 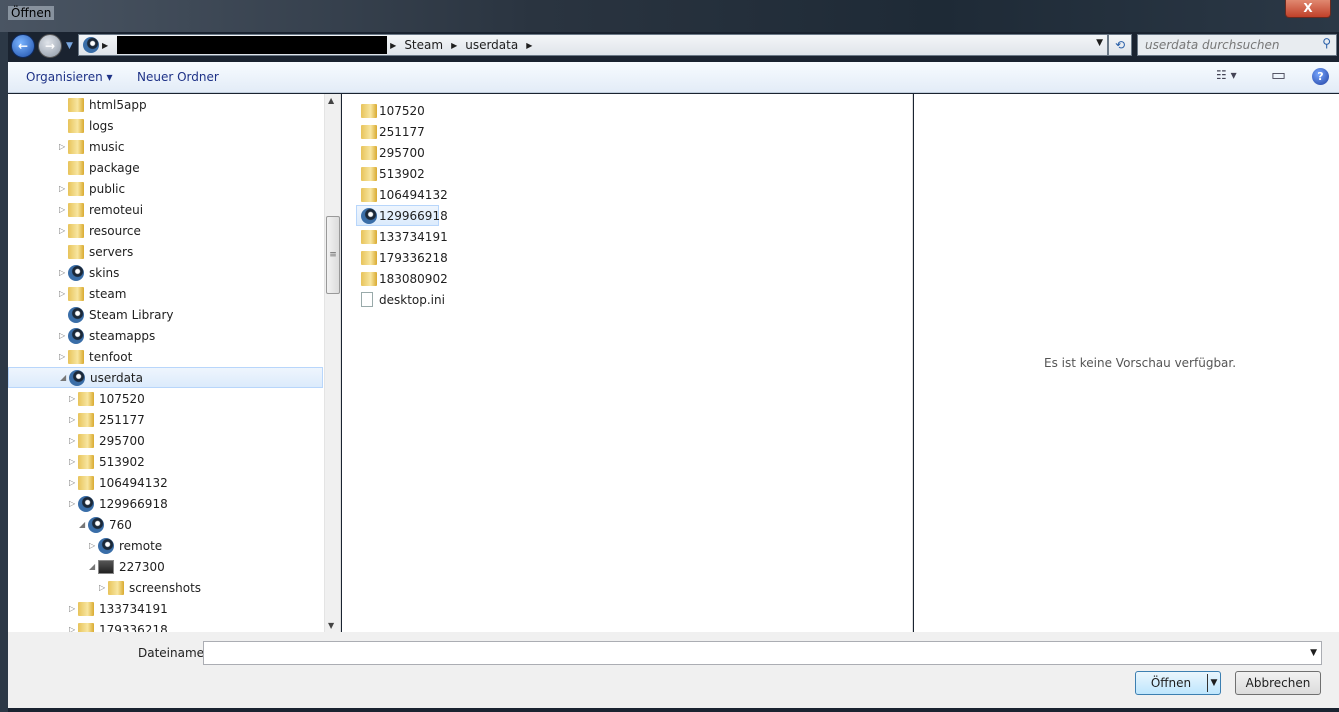 I want to click on file-item: 133734191, so click(x=457, y=236).